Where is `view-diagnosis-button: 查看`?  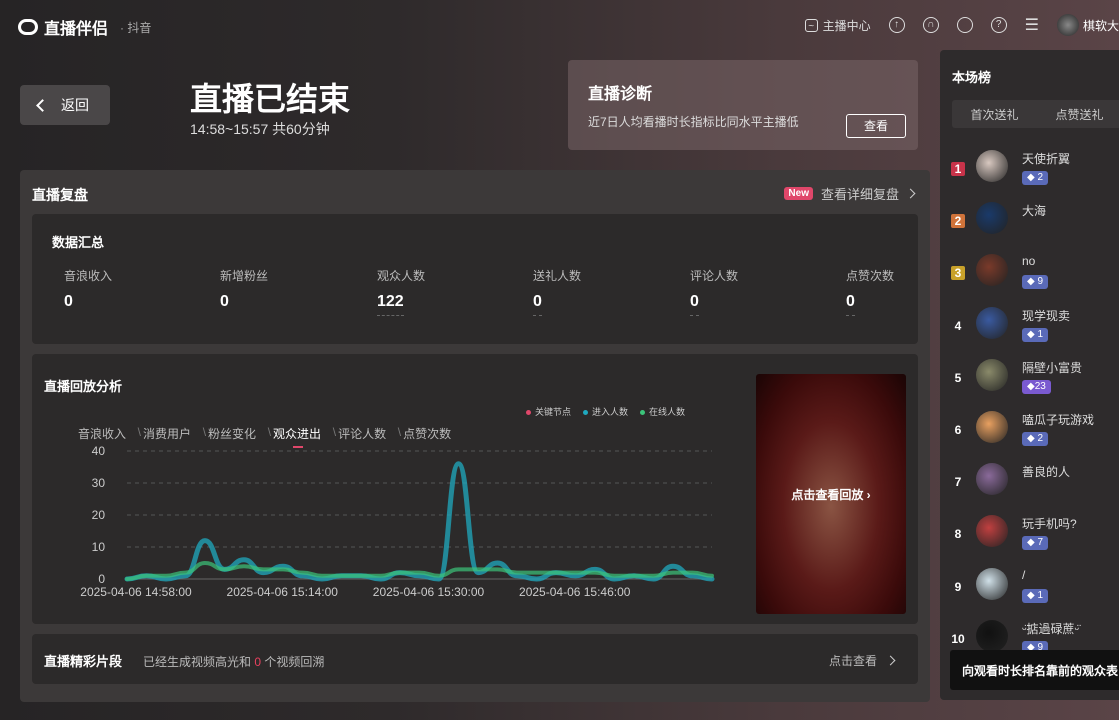
view-diagnosis-button: 查看 is located at coordinates (876, 126).